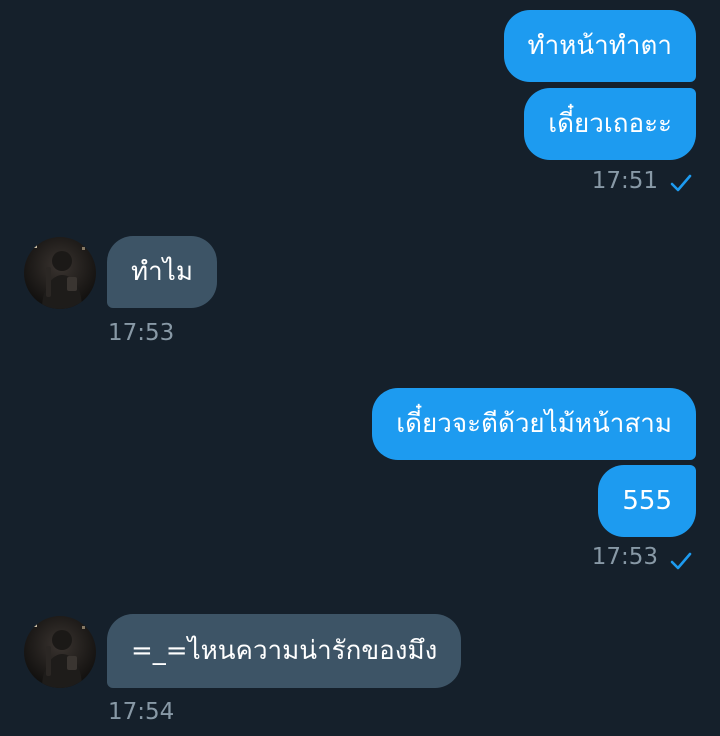  I want to click on outgoing-message: ทำหน้าทำตา, so click(599, 46).